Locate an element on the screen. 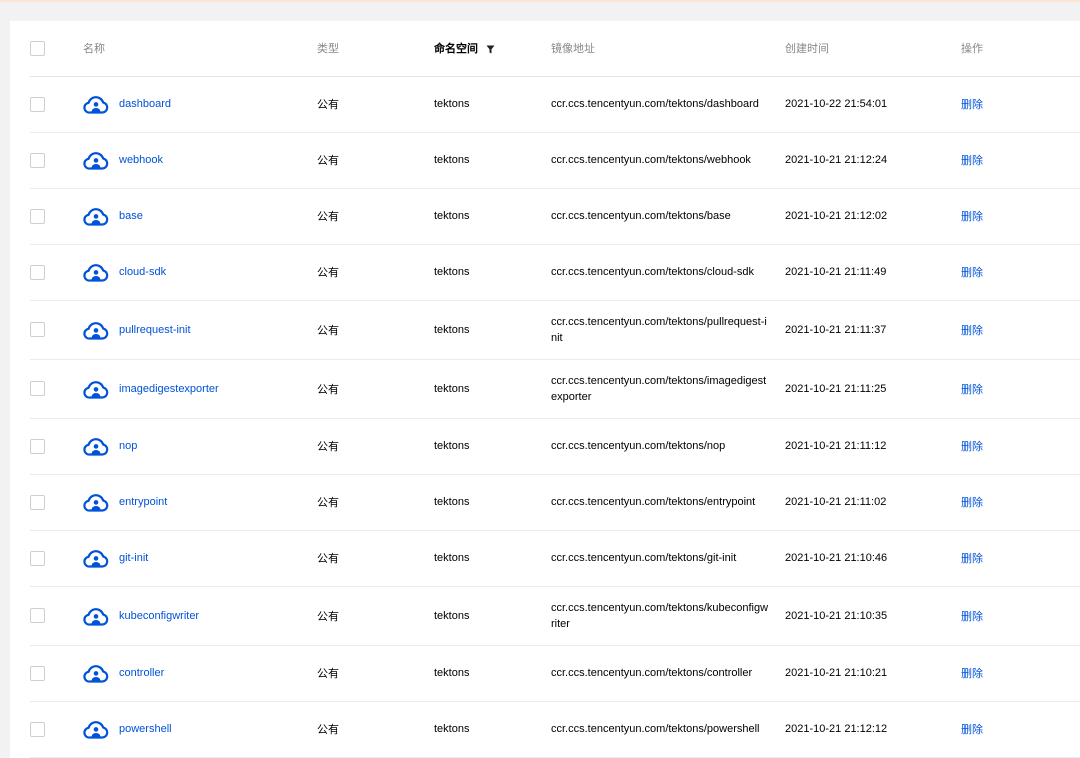 Image resolution: width=1080 pixels, height=758 pixels. name-cell: kubeconfigwriter is located at coordinates (200, 616).